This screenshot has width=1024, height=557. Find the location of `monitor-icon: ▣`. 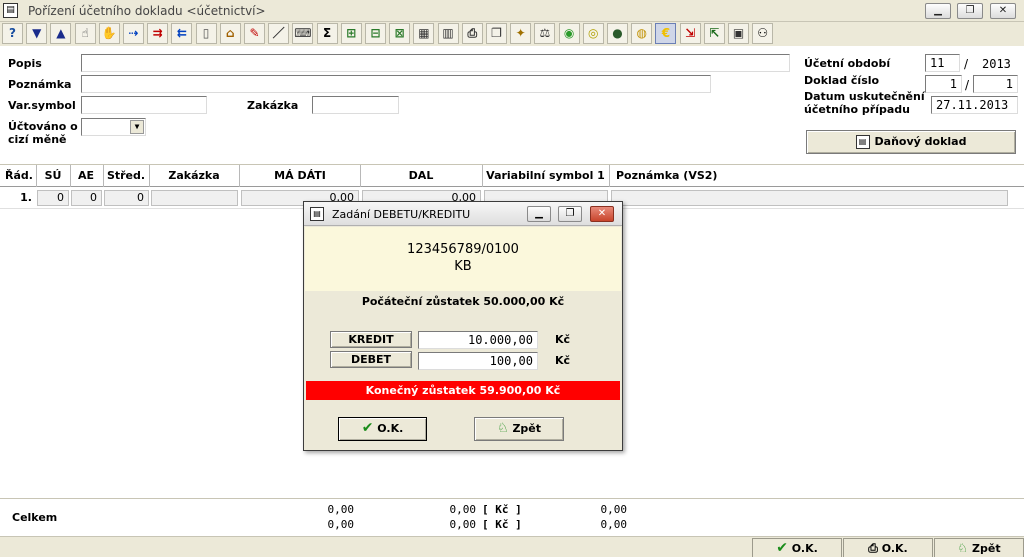

monitor-icon: ▣ is located at coordinates (738, 33).